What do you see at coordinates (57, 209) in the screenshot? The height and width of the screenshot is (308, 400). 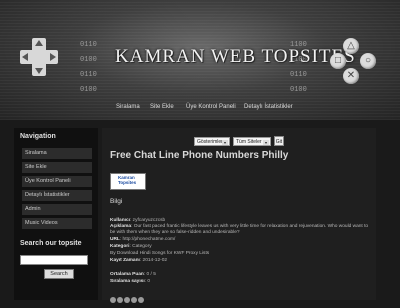 I see `sidebar-item-admin: Admin` at bounding box center [57, 209].